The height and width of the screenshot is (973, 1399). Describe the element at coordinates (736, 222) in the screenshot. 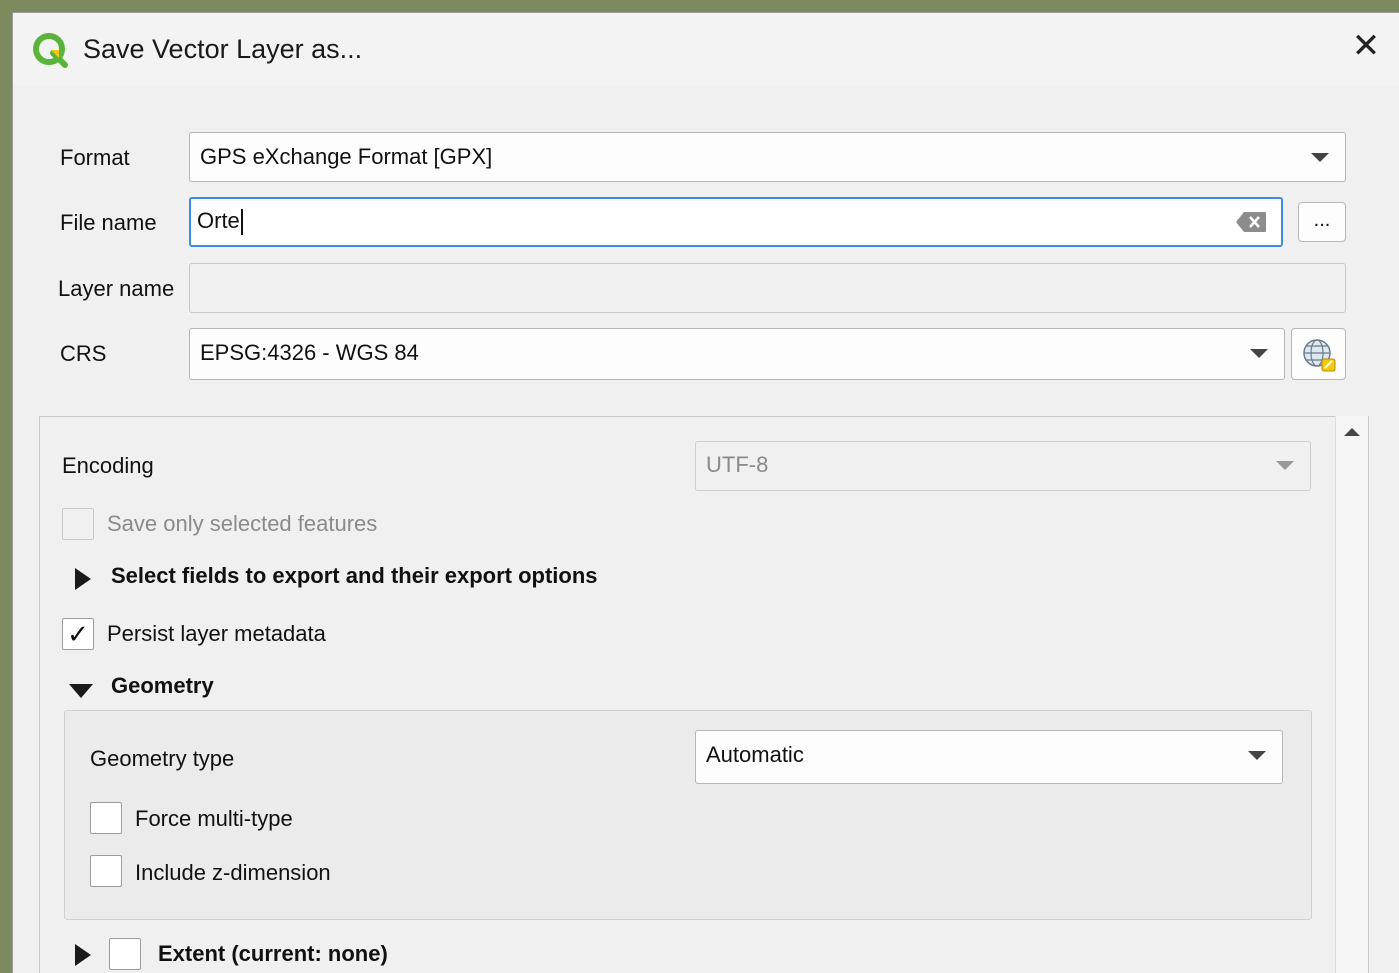

I see `file-name-input: Orte` at that location.